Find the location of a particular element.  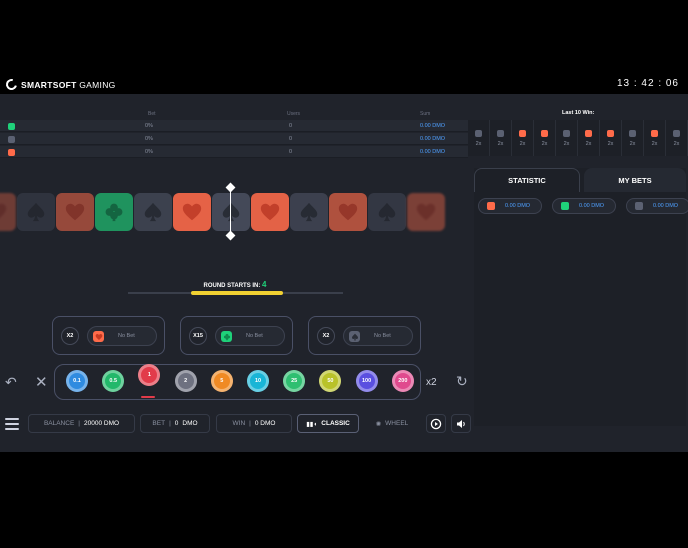

tab-statistic: STATISTIC is located at coordinates (527, 180).